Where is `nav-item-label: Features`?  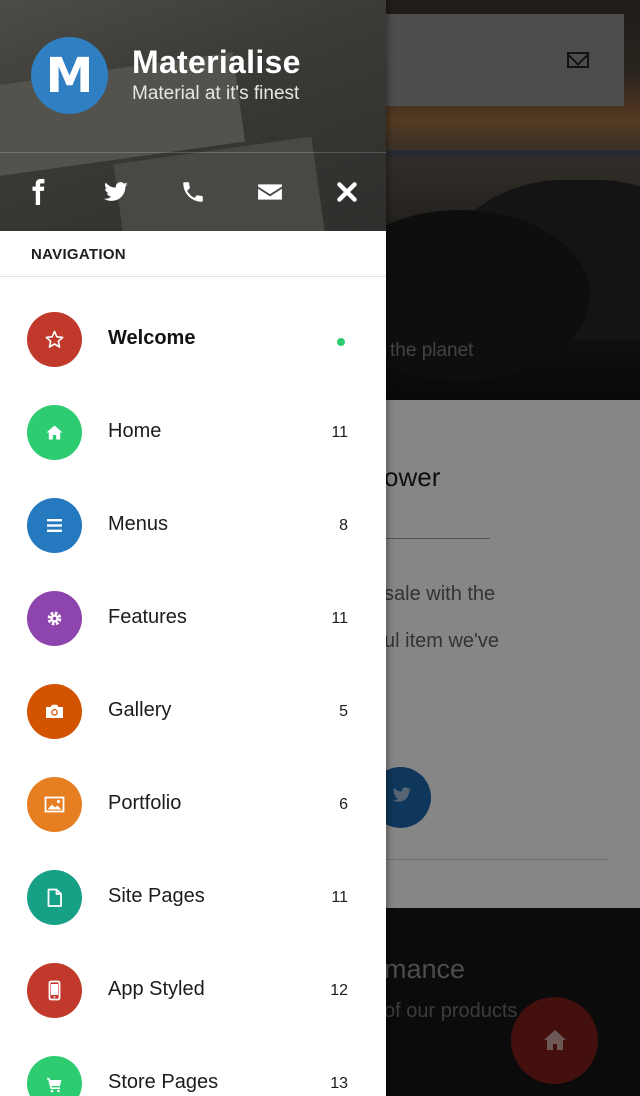
nav-item-label: Features is located at coordinates (147, 617).